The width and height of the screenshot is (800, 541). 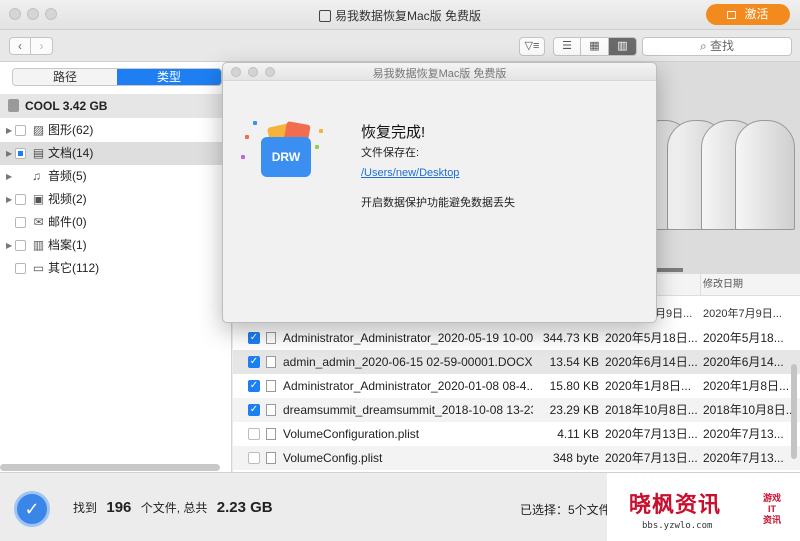 I want to click on tree-item-label: 音频(5), so click(x=67, y=176).